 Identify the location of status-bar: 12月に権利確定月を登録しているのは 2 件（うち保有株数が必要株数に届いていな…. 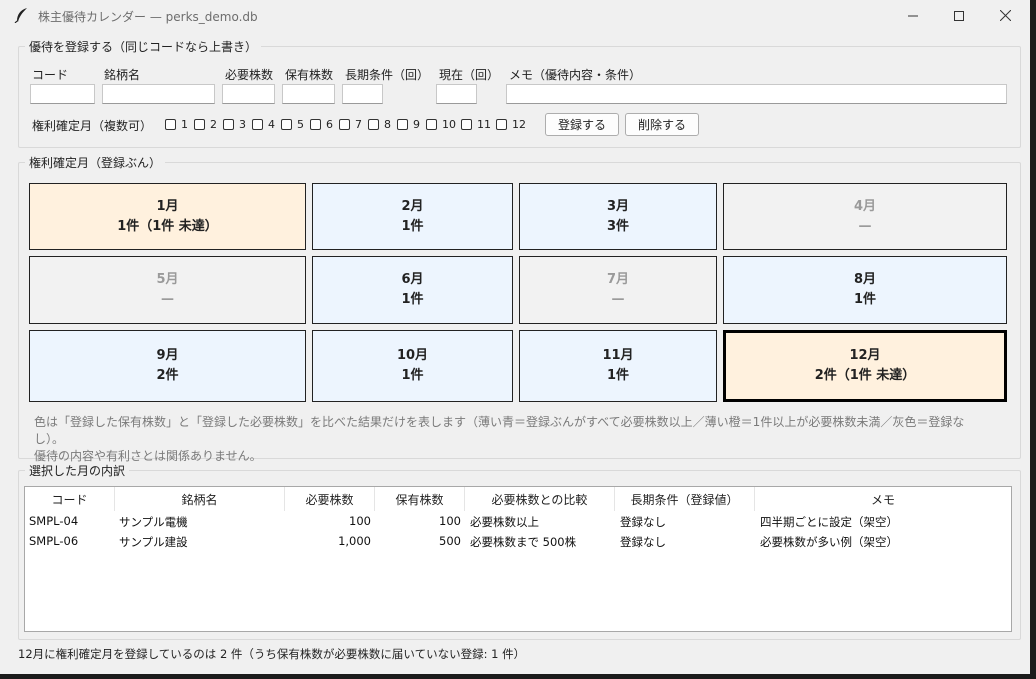
(272, 654).